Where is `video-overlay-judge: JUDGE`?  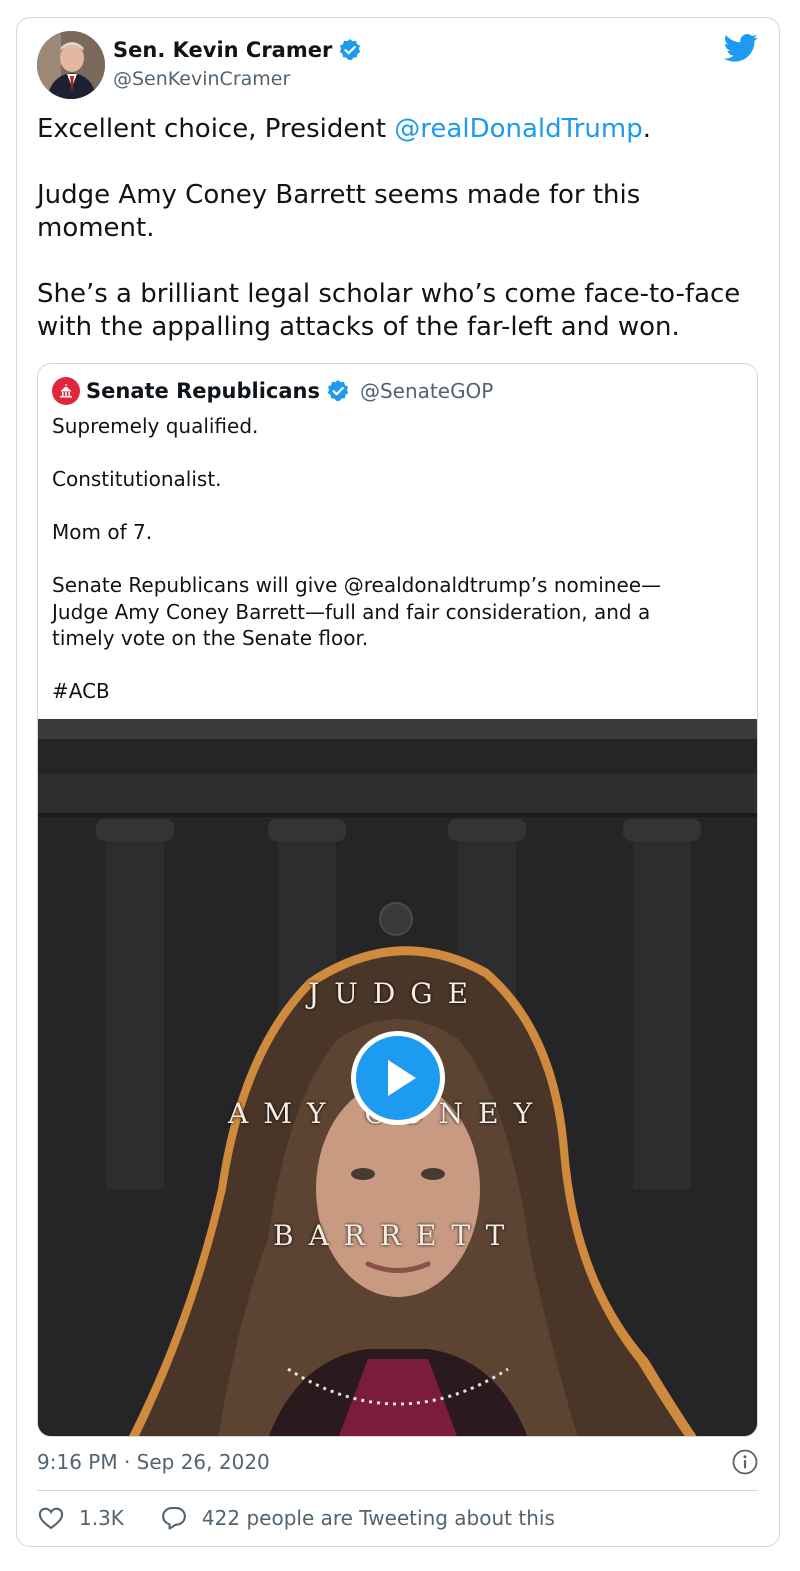
video-overlay-judge: JUDGE is located at coordinates (396, 993).